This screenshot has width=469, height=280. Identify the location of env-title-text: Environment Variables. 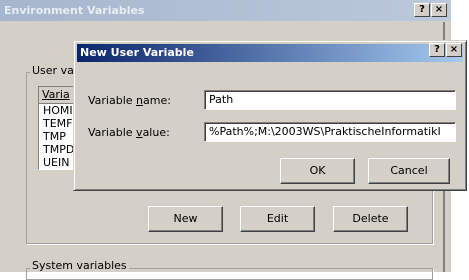
(74, 10).